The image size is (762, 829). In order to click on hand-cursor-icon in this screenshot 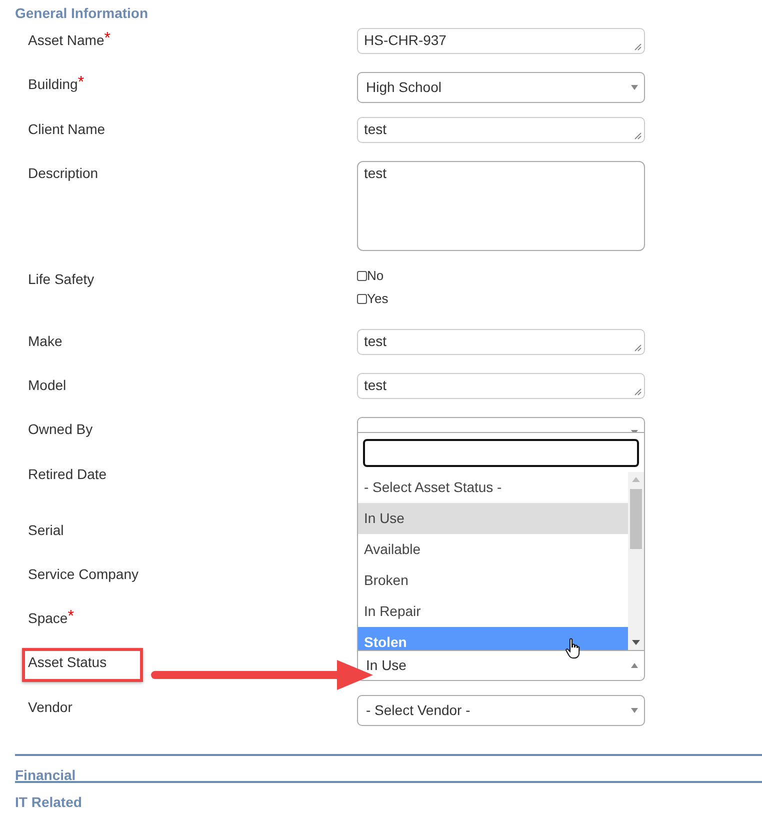, I will do `click(573, 649)`.